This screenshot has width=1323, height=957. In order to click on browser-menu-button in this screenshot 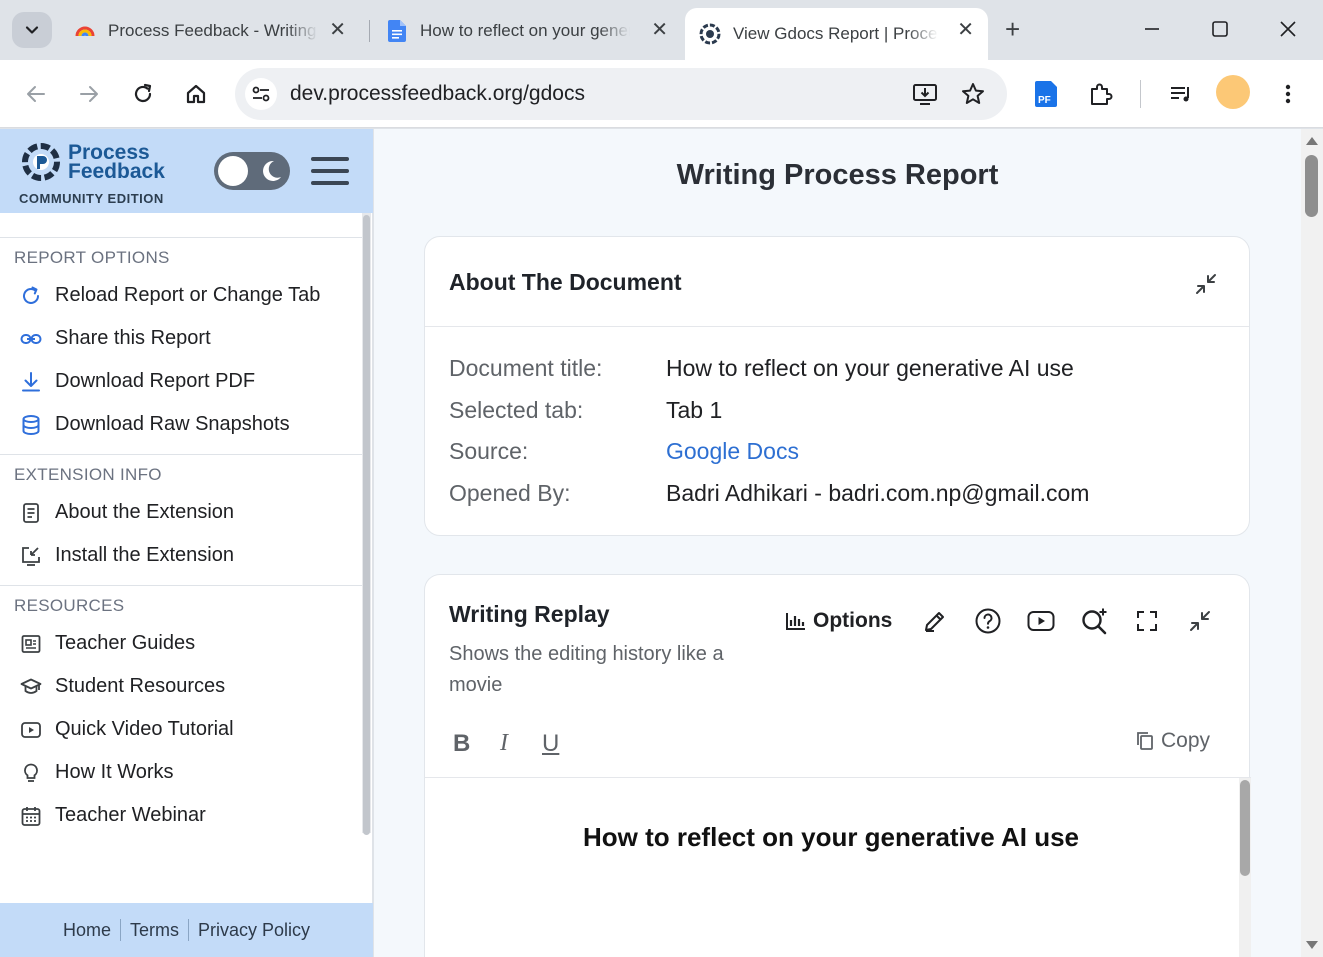, I will do `click(1288, 94)`.